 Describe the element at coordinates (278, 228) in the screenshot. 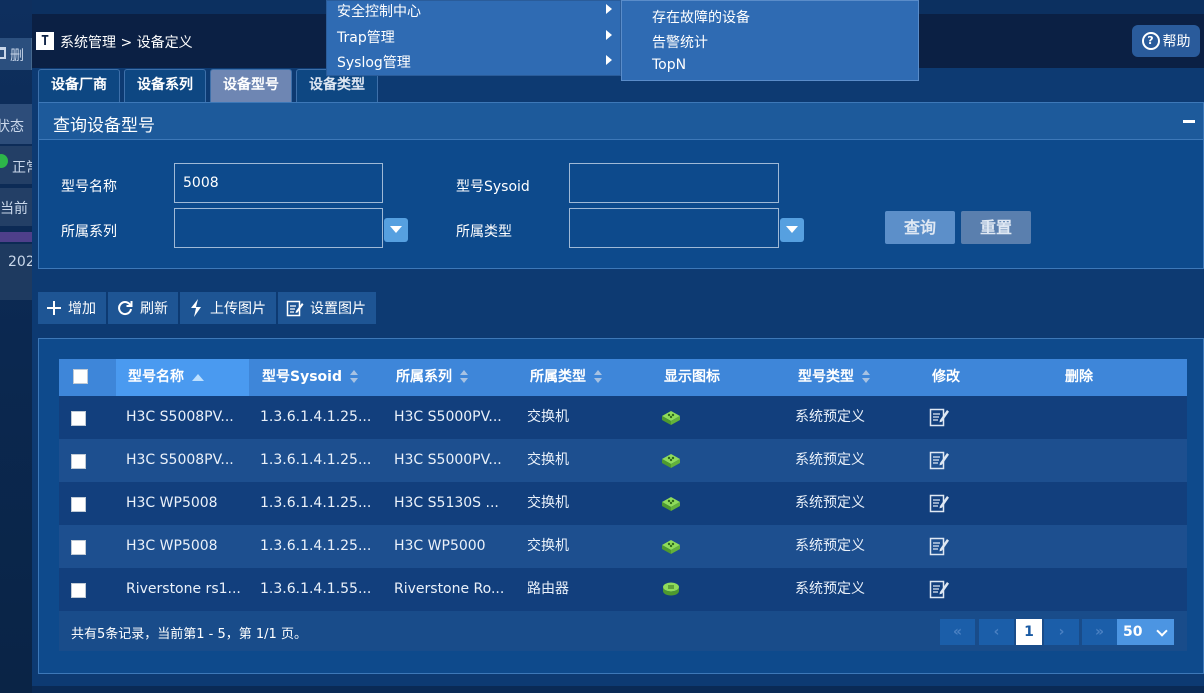

I see `series-select` at that location.